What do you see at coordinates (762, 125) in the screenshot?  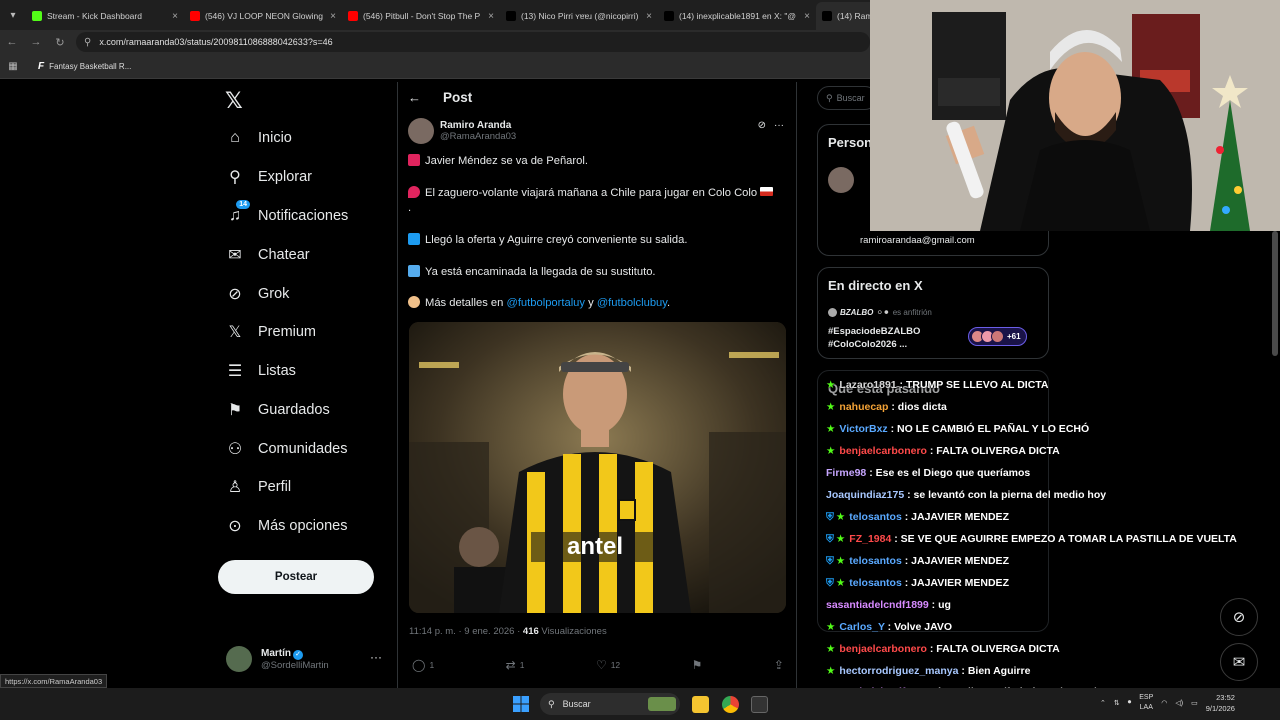 I see `grok-icon: ⊘` at bounding box center [762, 125].